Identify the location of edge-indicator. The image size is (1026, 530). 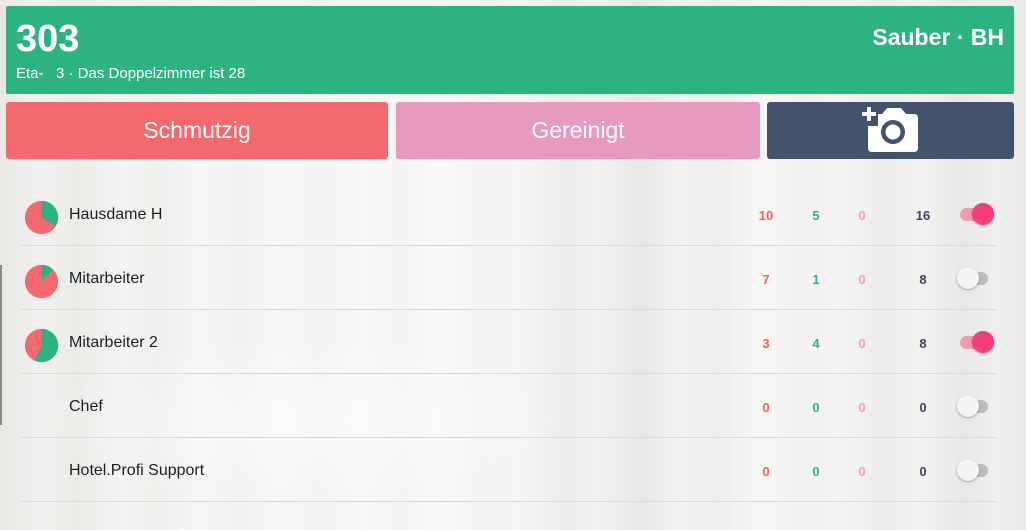
(1, 345).